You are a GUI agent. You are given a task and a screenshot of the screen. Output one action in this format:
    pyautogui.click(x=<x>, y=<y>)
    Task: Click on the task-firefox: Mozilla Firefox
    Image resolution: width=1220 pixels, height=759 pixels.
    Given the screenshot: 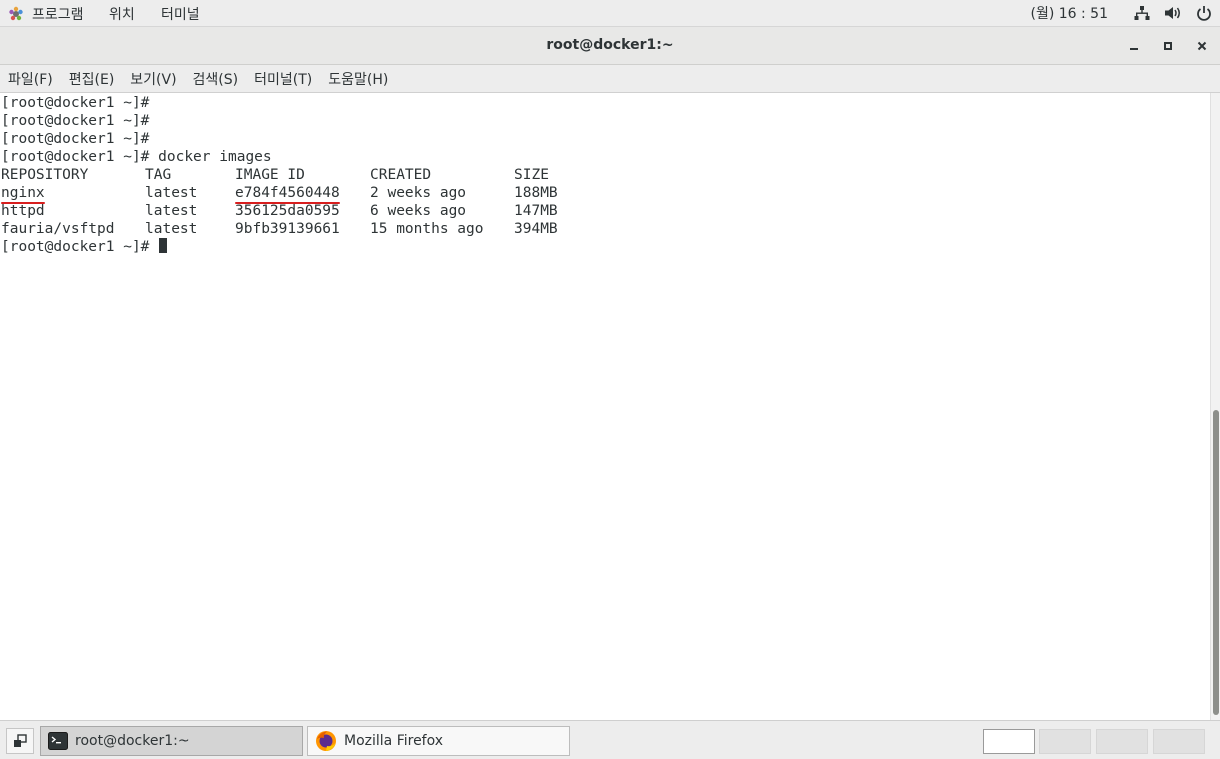 What is the action you would take?
    pyautogui.click(x=438, y=741)
    